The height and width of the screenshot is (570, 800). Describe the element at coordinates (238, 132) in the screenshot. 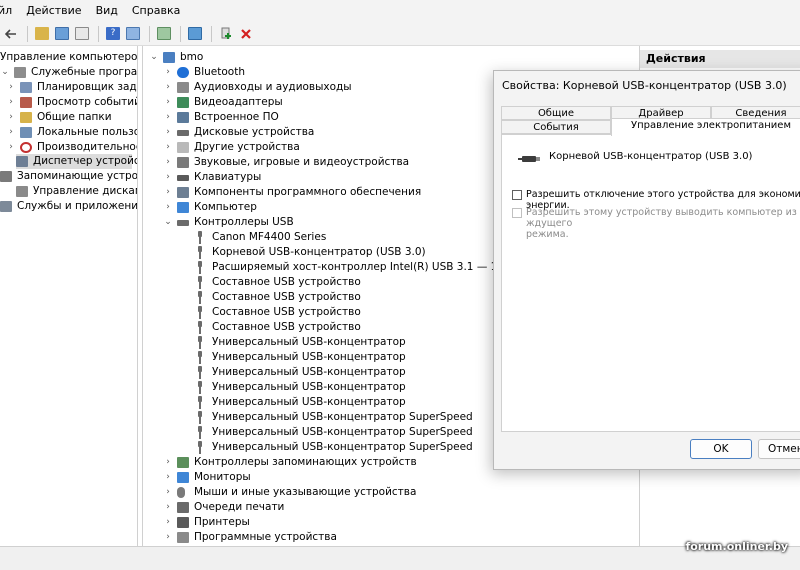

I see `category-disk-drives: › Дисковые устройства` at that location.